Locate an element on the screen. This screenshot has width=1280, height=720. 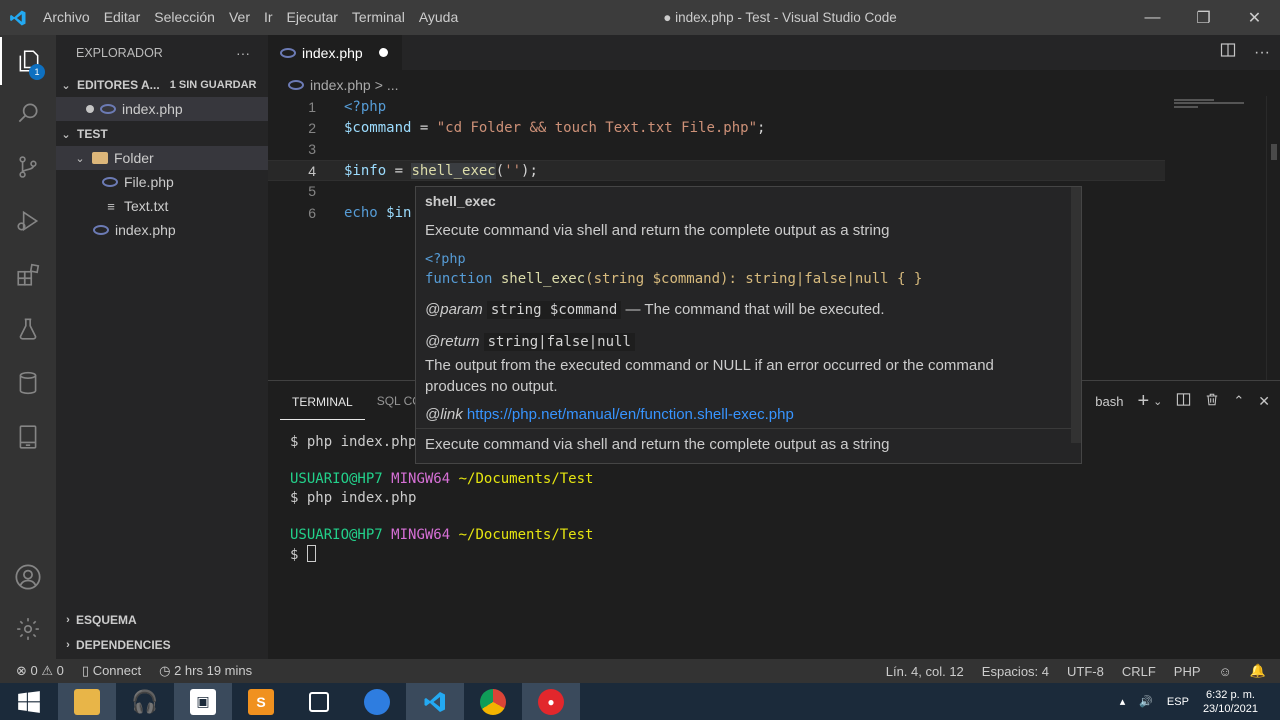
hover-scrollbar is located at coordinates (1076, 315).